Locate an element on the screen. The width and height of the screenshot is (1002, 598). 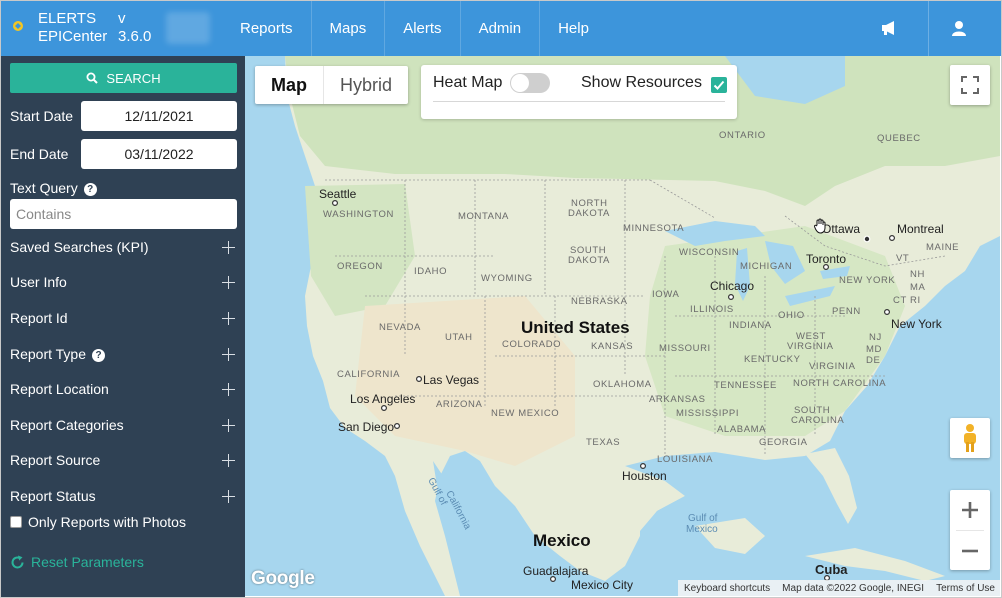
nav-alerts: Alerts is located at coordinates (423, 28).